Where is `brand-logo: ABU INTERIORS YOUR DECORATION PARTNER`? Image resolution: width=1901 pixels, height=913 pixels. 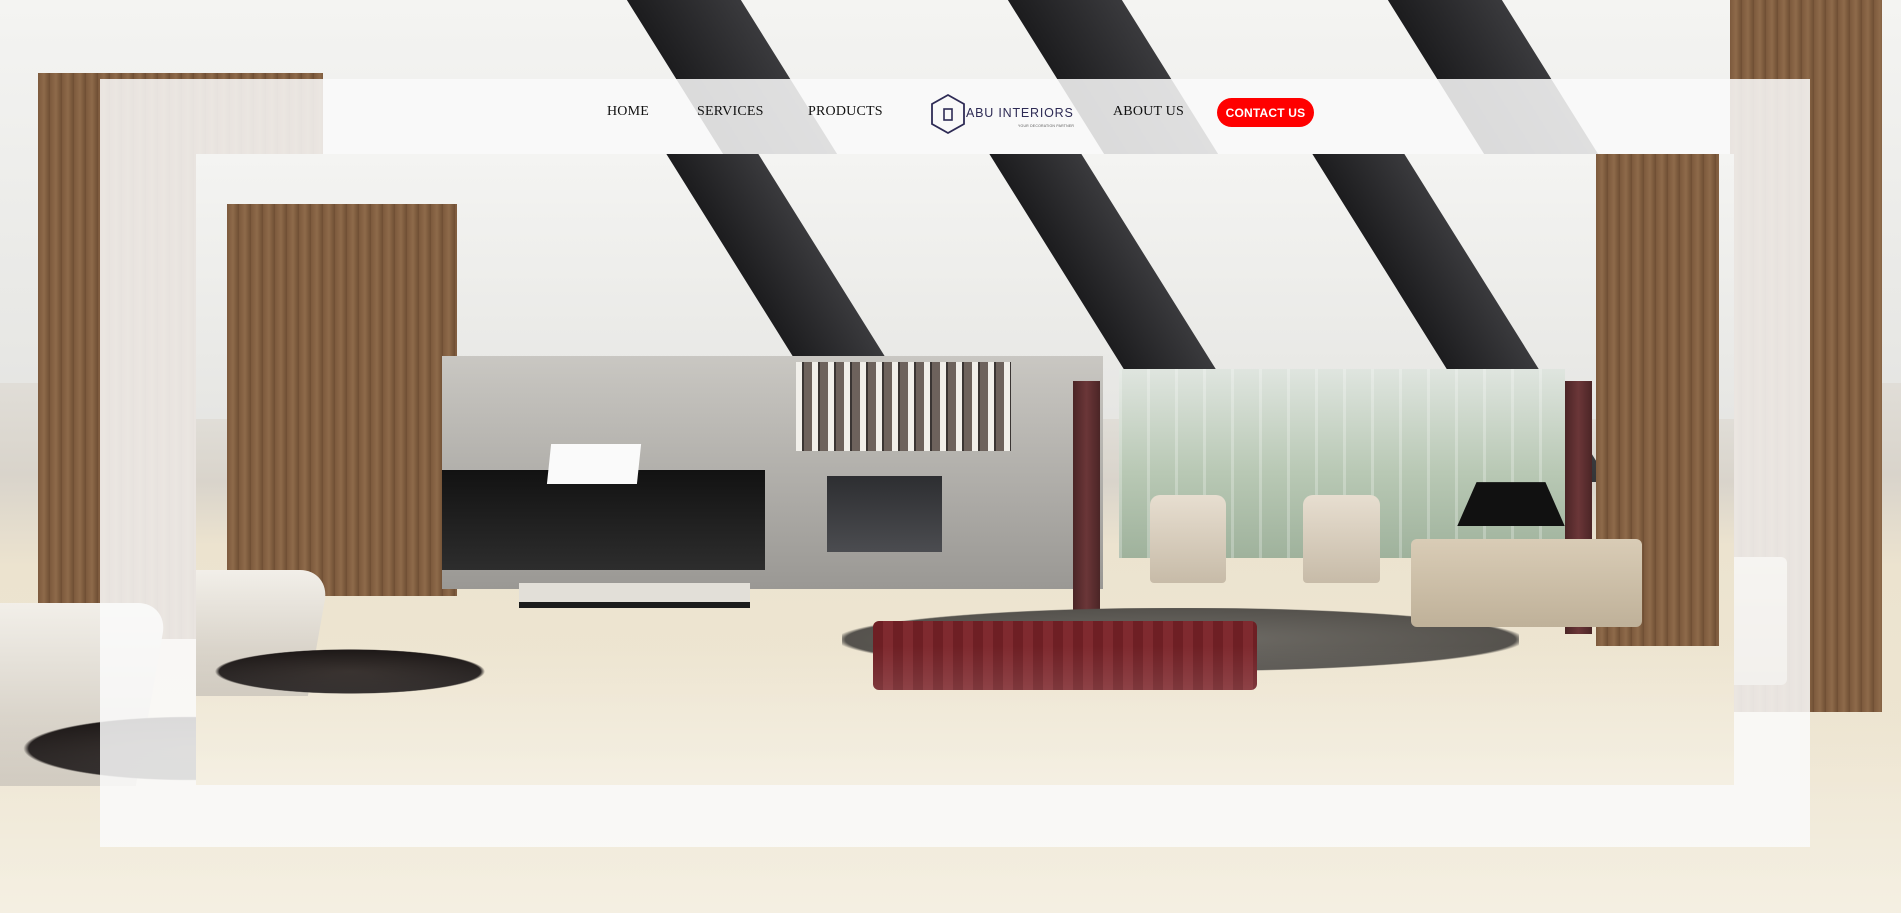
brand-logo: ABU INTERIORS YOUR DECORATION PARTNER is located at coordinates (1002, 114).